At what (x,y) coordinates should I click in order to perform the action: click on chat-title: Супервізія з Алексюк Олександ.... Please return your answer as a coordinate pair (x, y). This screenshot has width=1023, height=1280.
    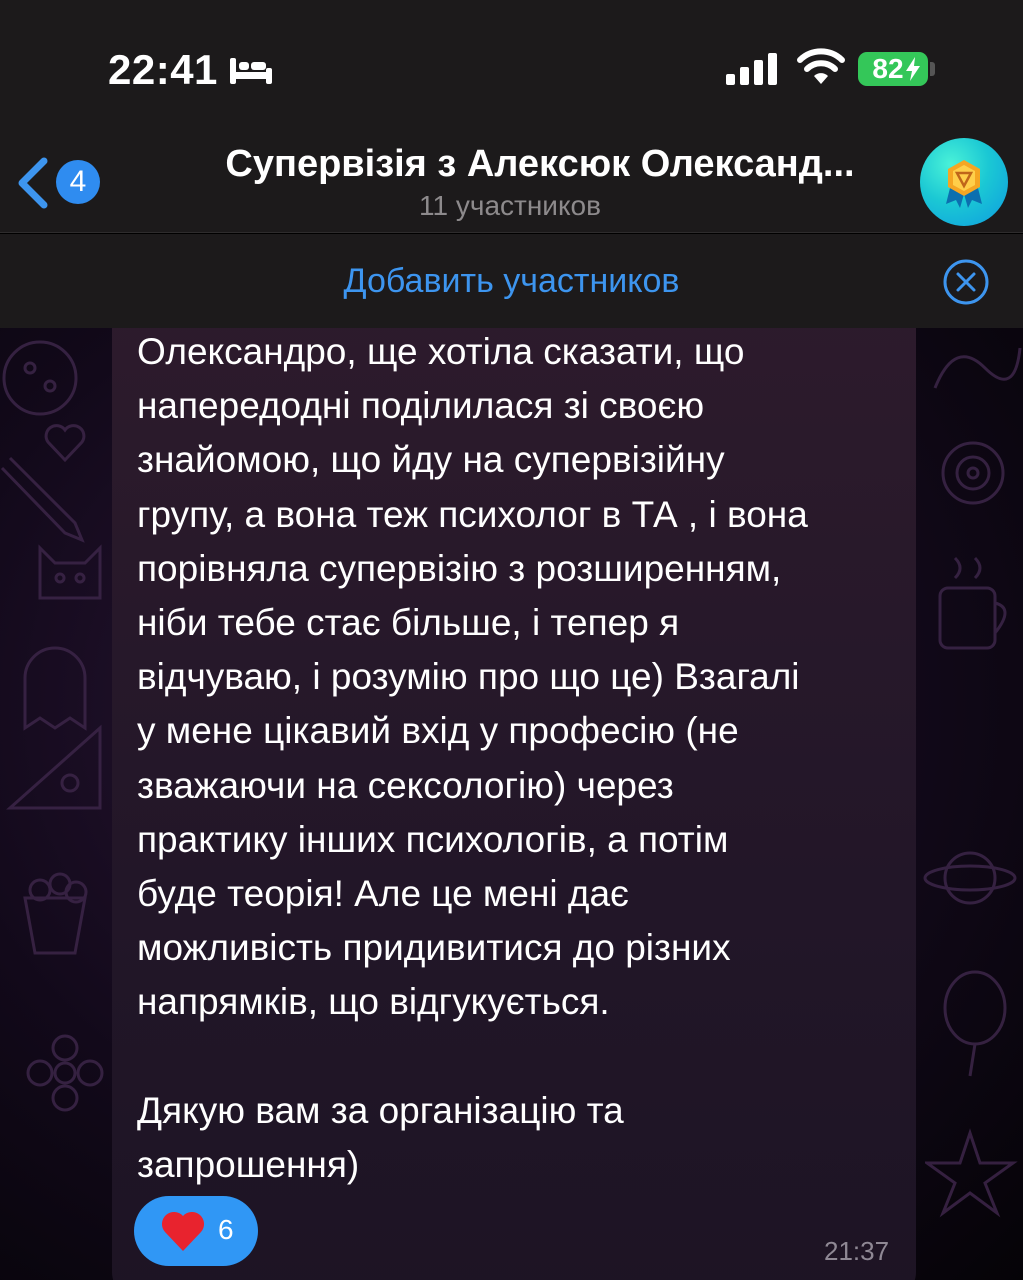
    Looking at the image, I should click on (540, 164).